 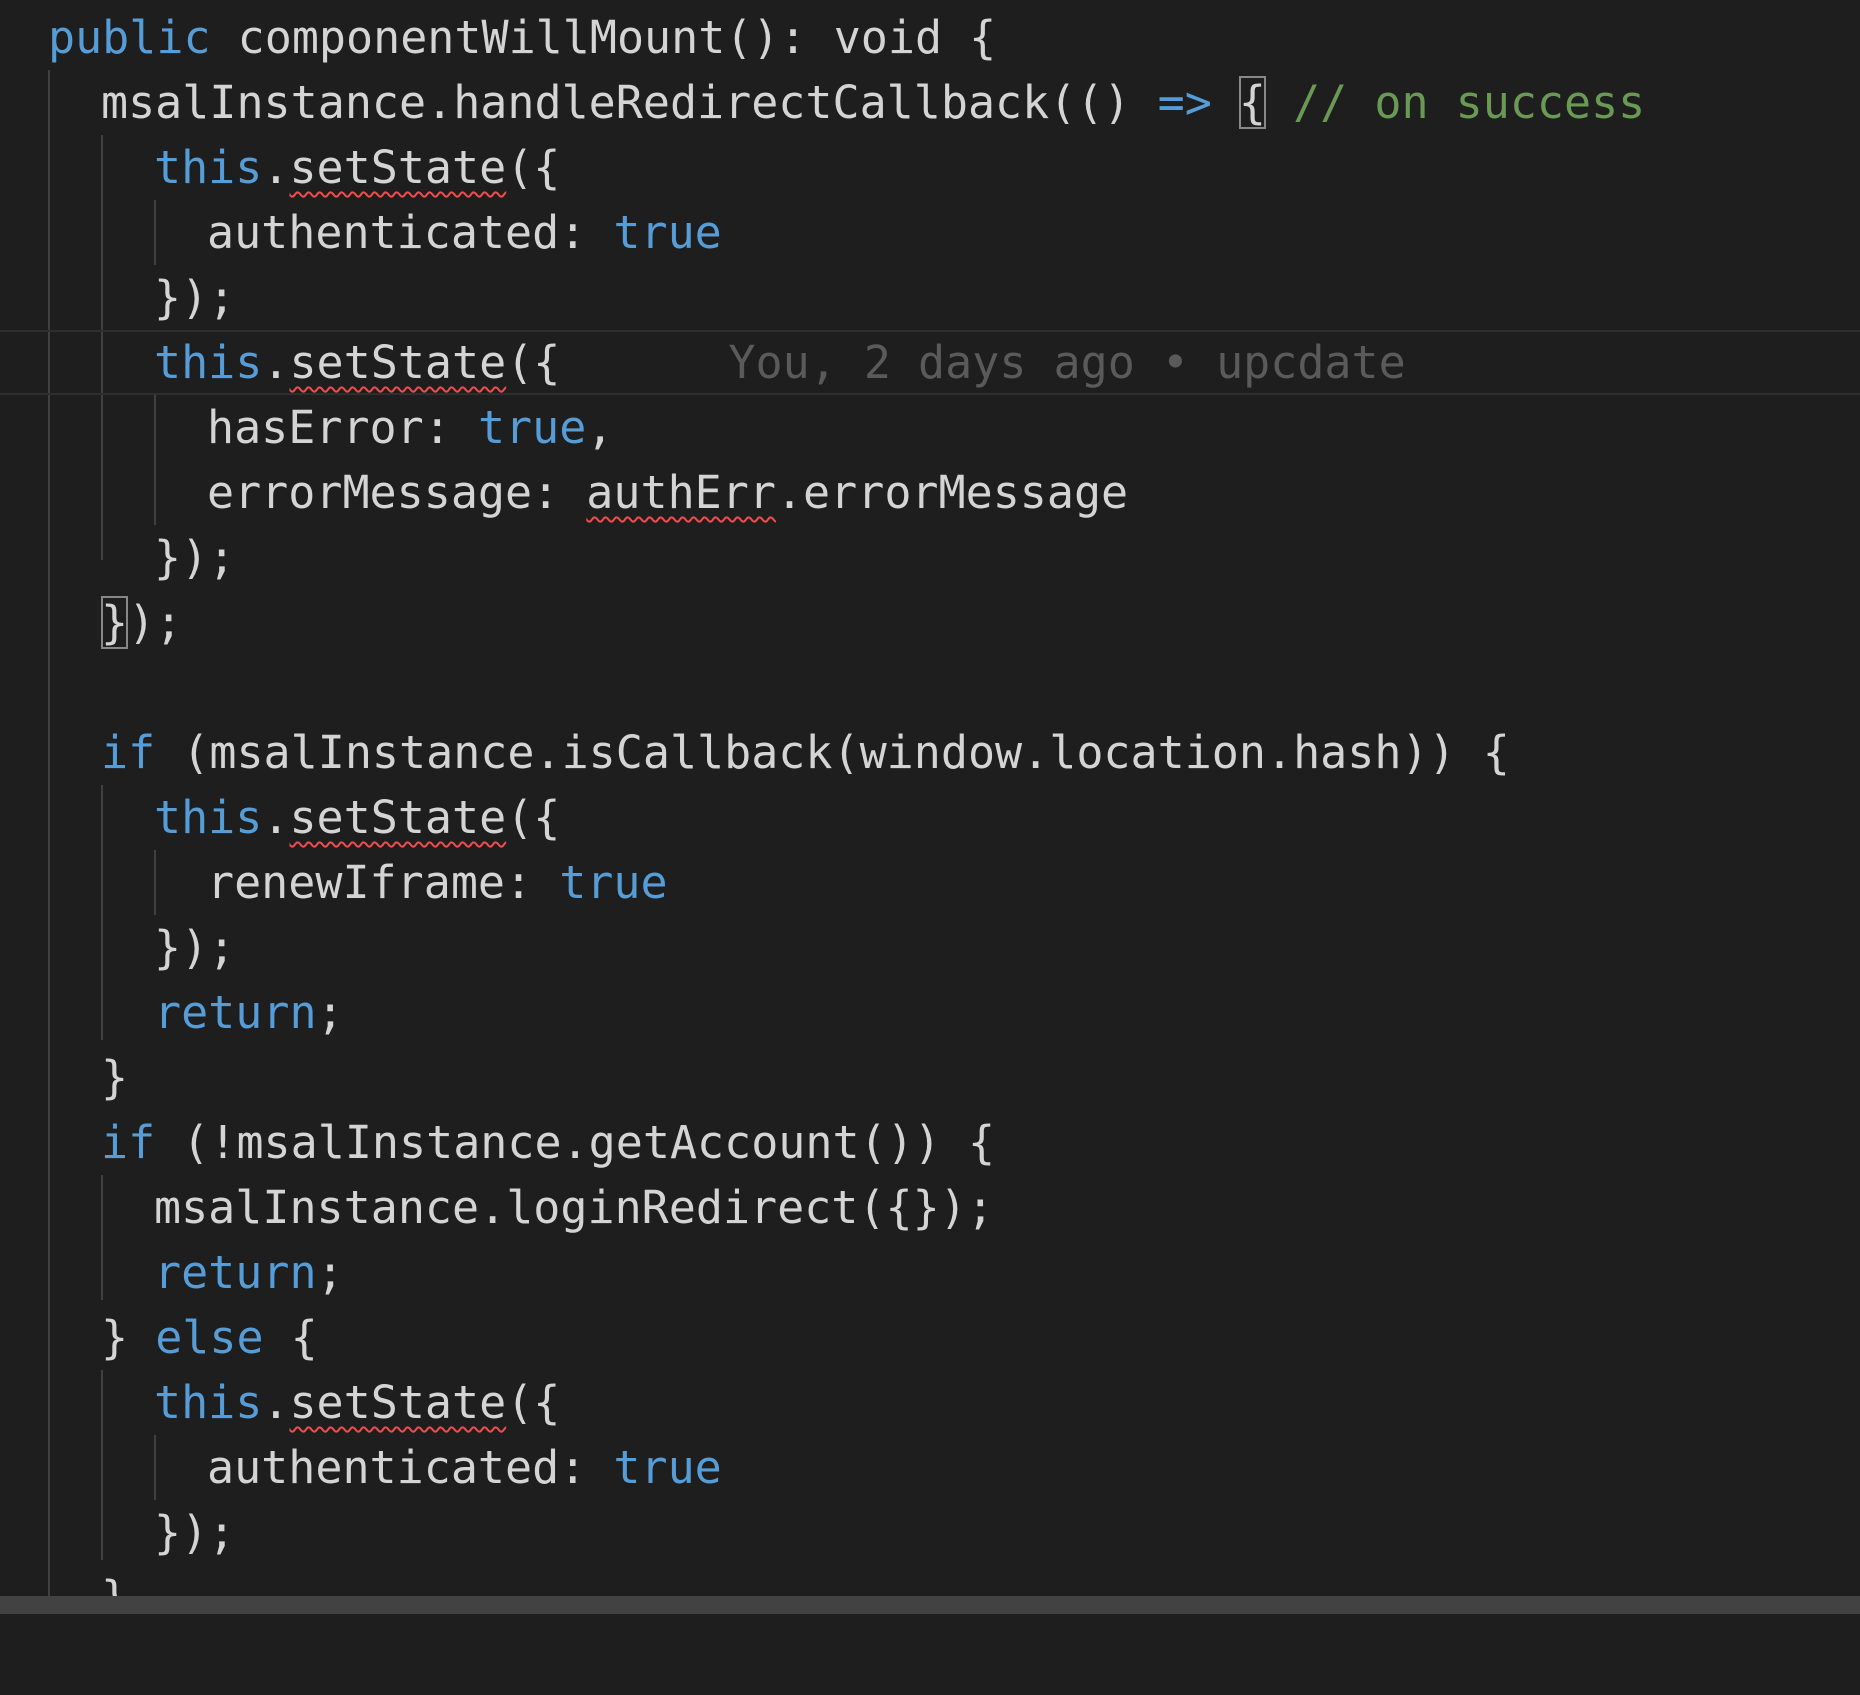 What do you see at coordinates (115, 622) in the screenshot?
I see `matched-bracket: }` at bounding box center [115, 622].